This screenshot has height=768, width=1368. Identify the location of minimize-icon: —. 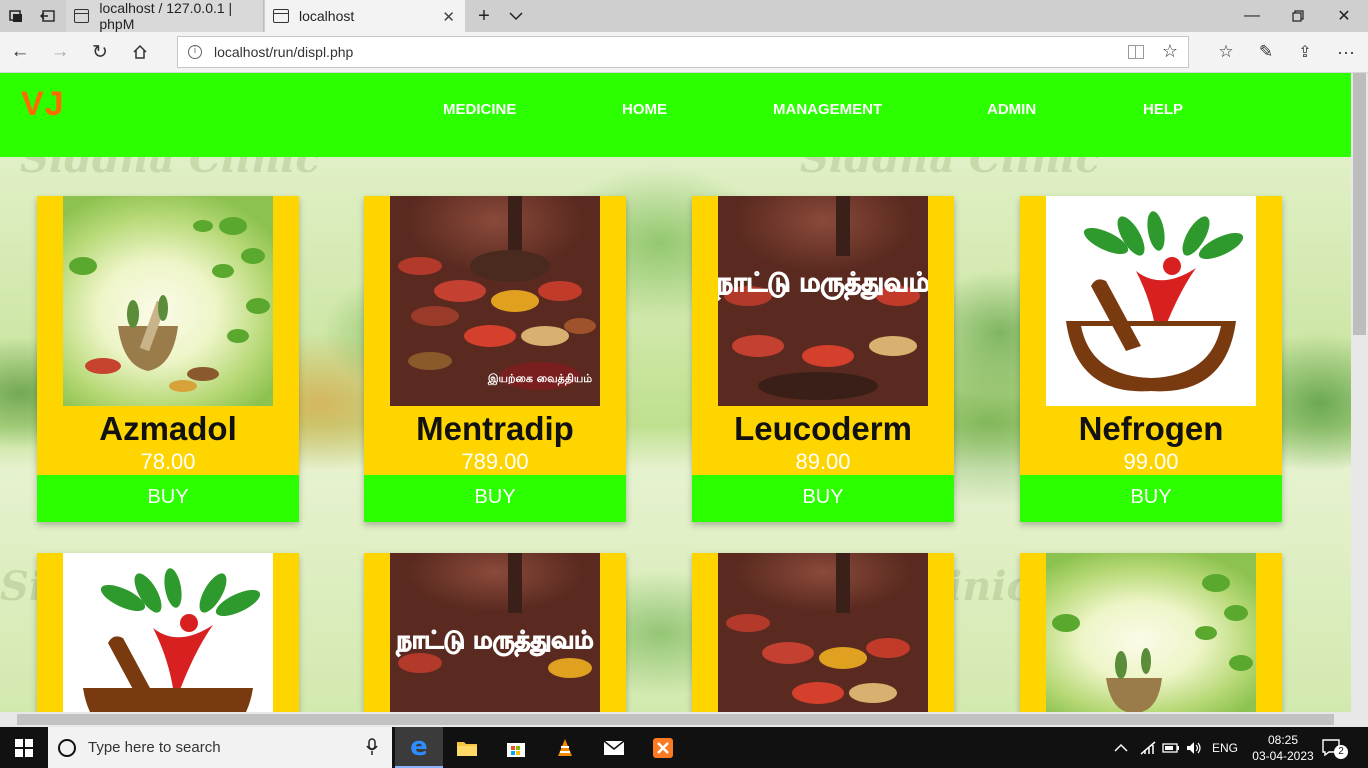
(1252, 16).